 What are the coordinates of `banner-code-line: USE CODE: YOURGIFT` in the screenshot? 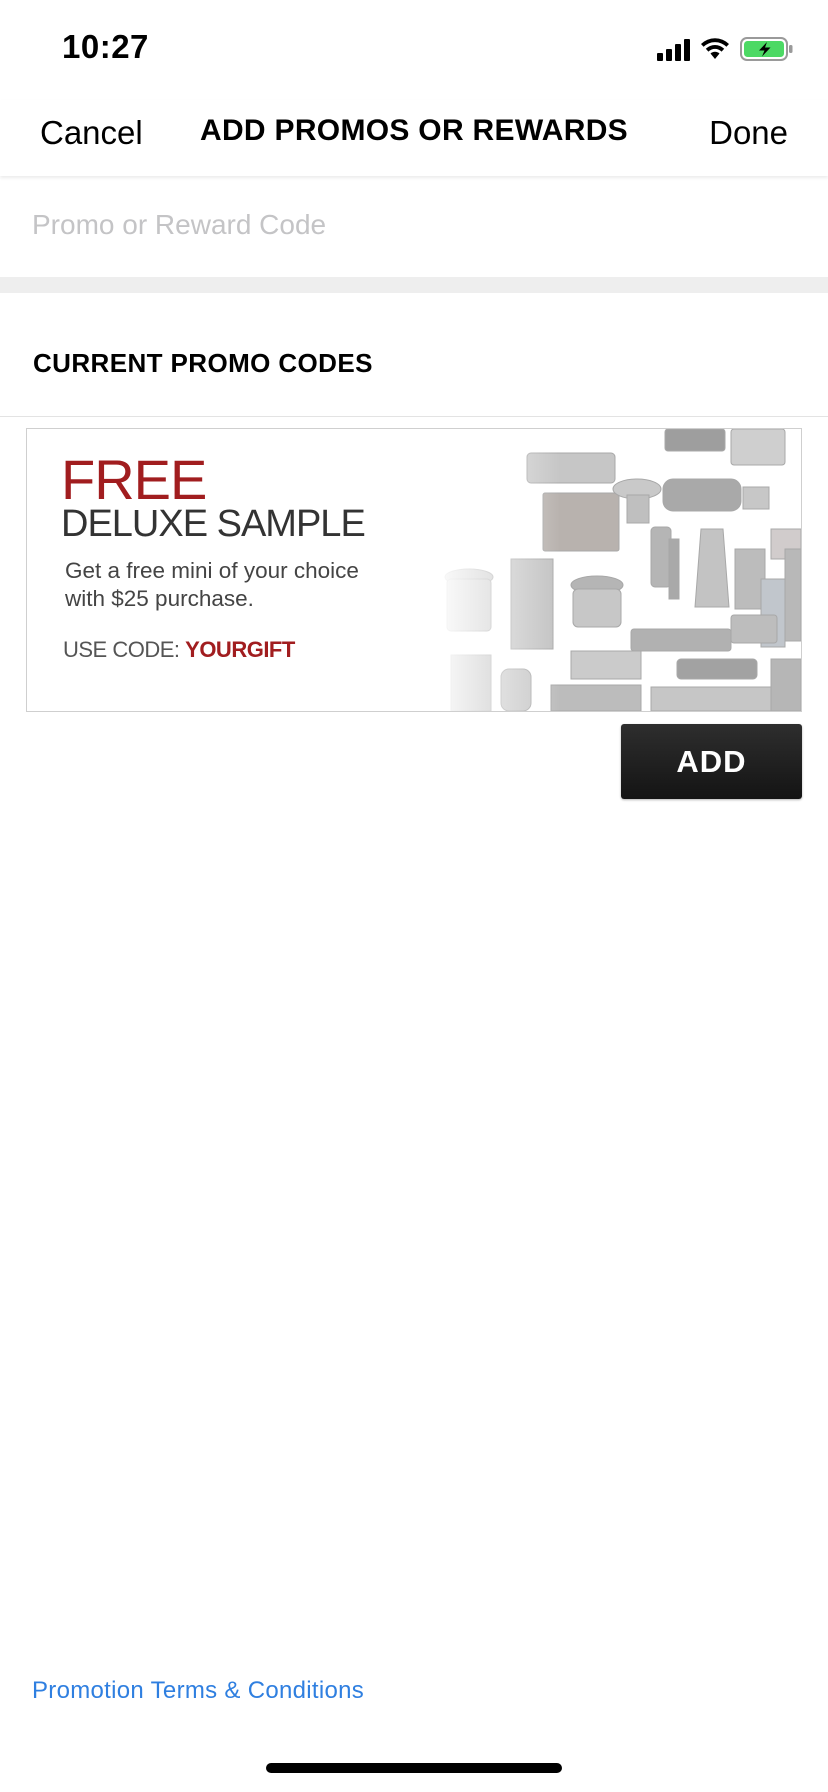 It's located at (179, 650).